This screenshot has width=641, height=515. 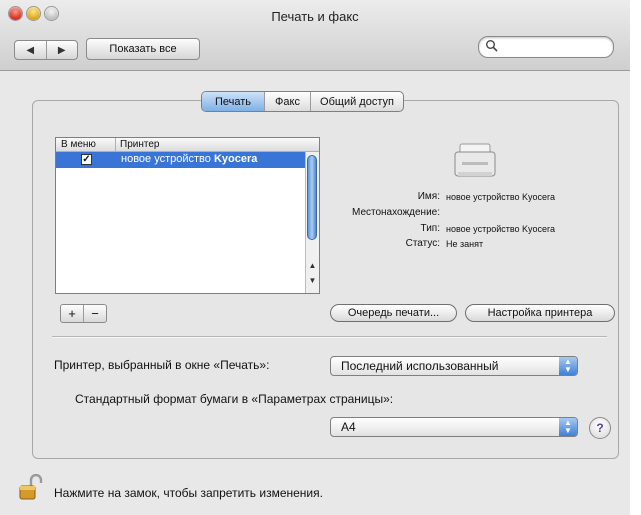 I want to click on in-menu-checkbox: ✓, so click(x=86, y=159).